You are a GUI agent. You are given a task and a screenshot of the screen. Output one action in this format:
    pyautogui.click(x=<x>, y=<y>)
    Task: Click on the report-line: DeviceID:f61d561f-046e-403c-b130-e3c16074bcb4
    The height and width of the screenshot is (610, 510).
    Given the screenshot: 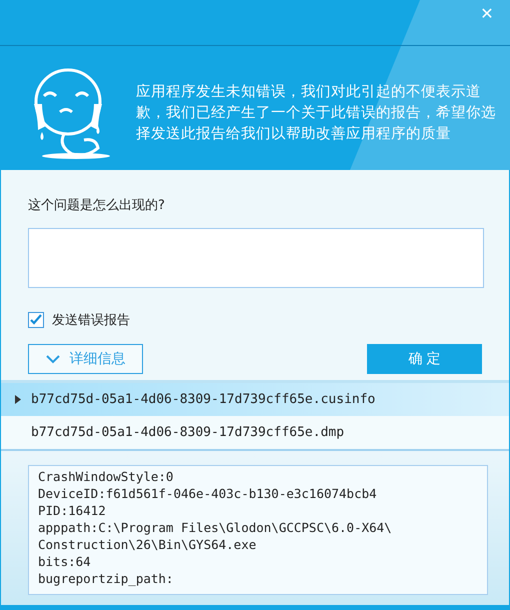 What is the action you would take?
    pyautogui.click(x=208, y=493)
    